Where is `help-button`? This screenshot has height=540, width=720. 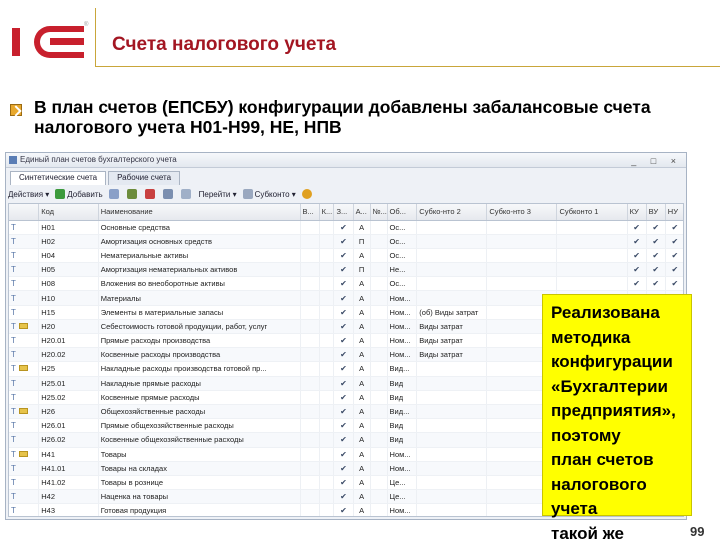
help-button is located at coordinates (307, 194).